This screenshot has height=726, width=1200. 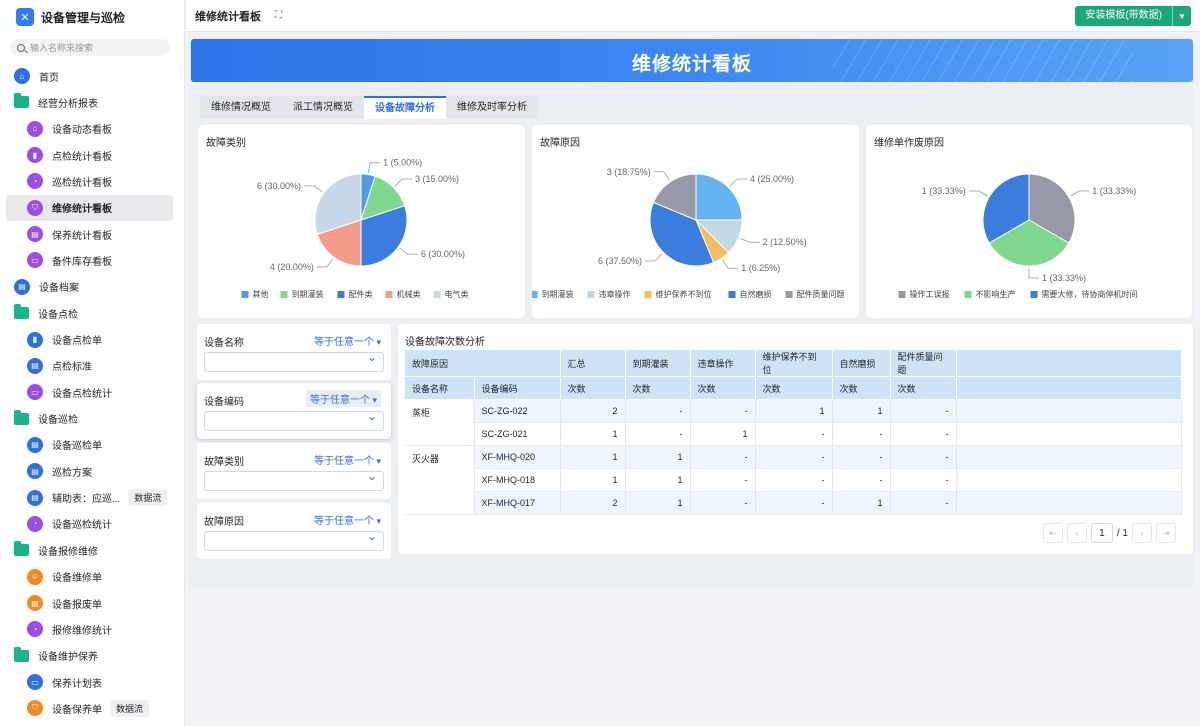 What do you see at coordinates (1124, 16) in the screenshot?
I see `install-template-label: 安装模板(带数据)` at bounding box center [1124, 16].